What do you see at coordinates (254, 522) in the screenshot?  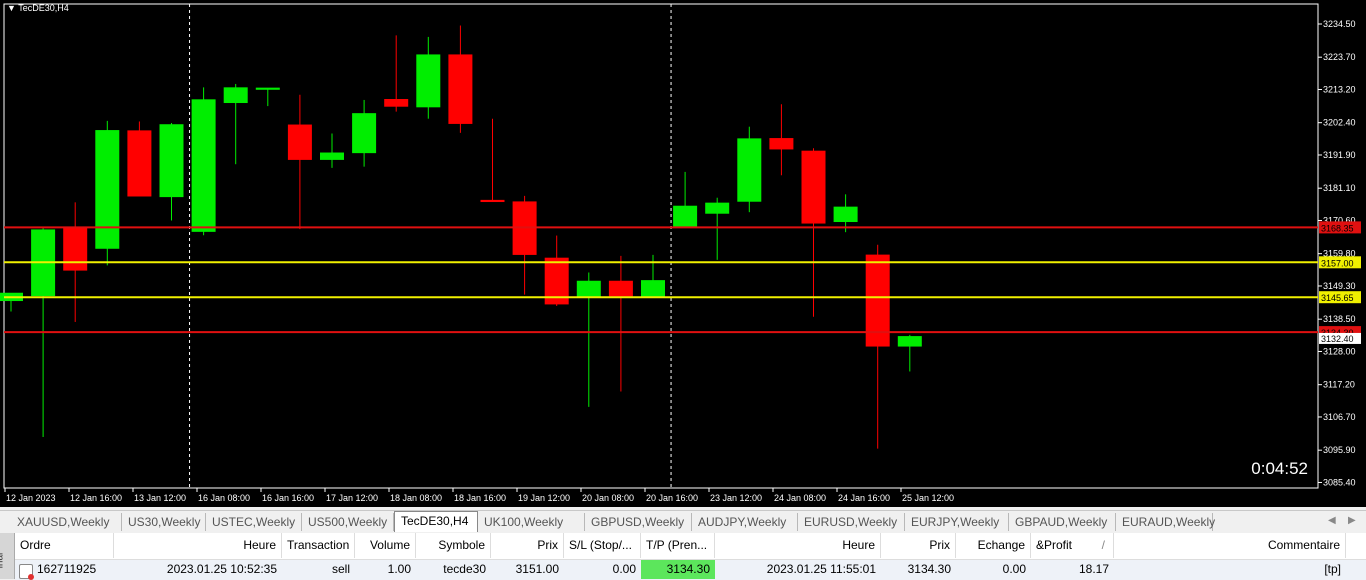 I see `tab-ustec-weekly: USTEC,Weekly` at bounding box center [254, 522].